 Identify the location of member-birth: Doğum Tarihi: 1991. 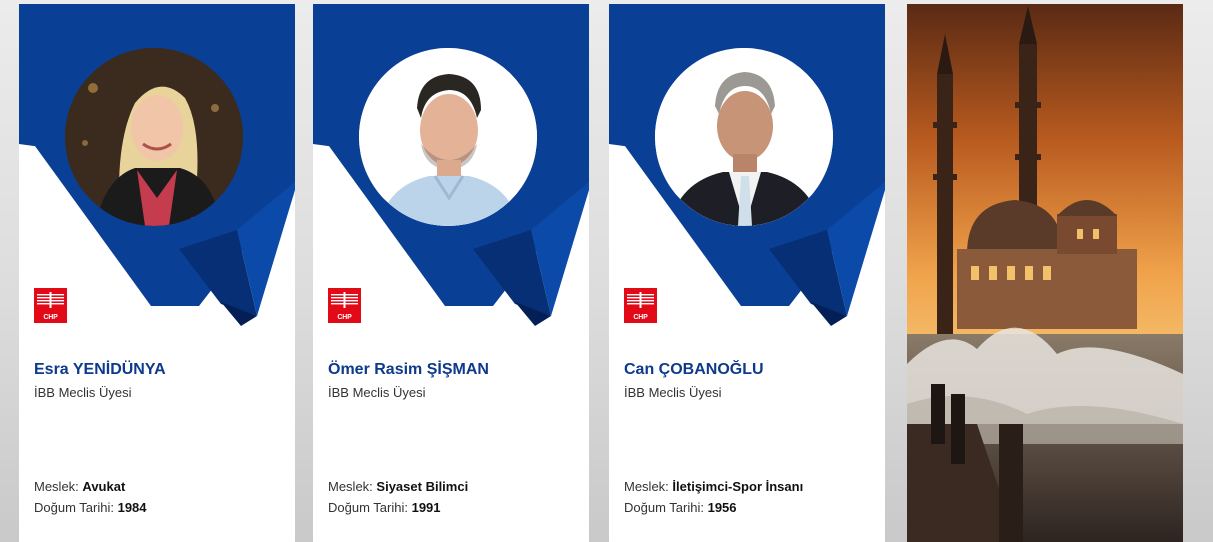
(384, 507).